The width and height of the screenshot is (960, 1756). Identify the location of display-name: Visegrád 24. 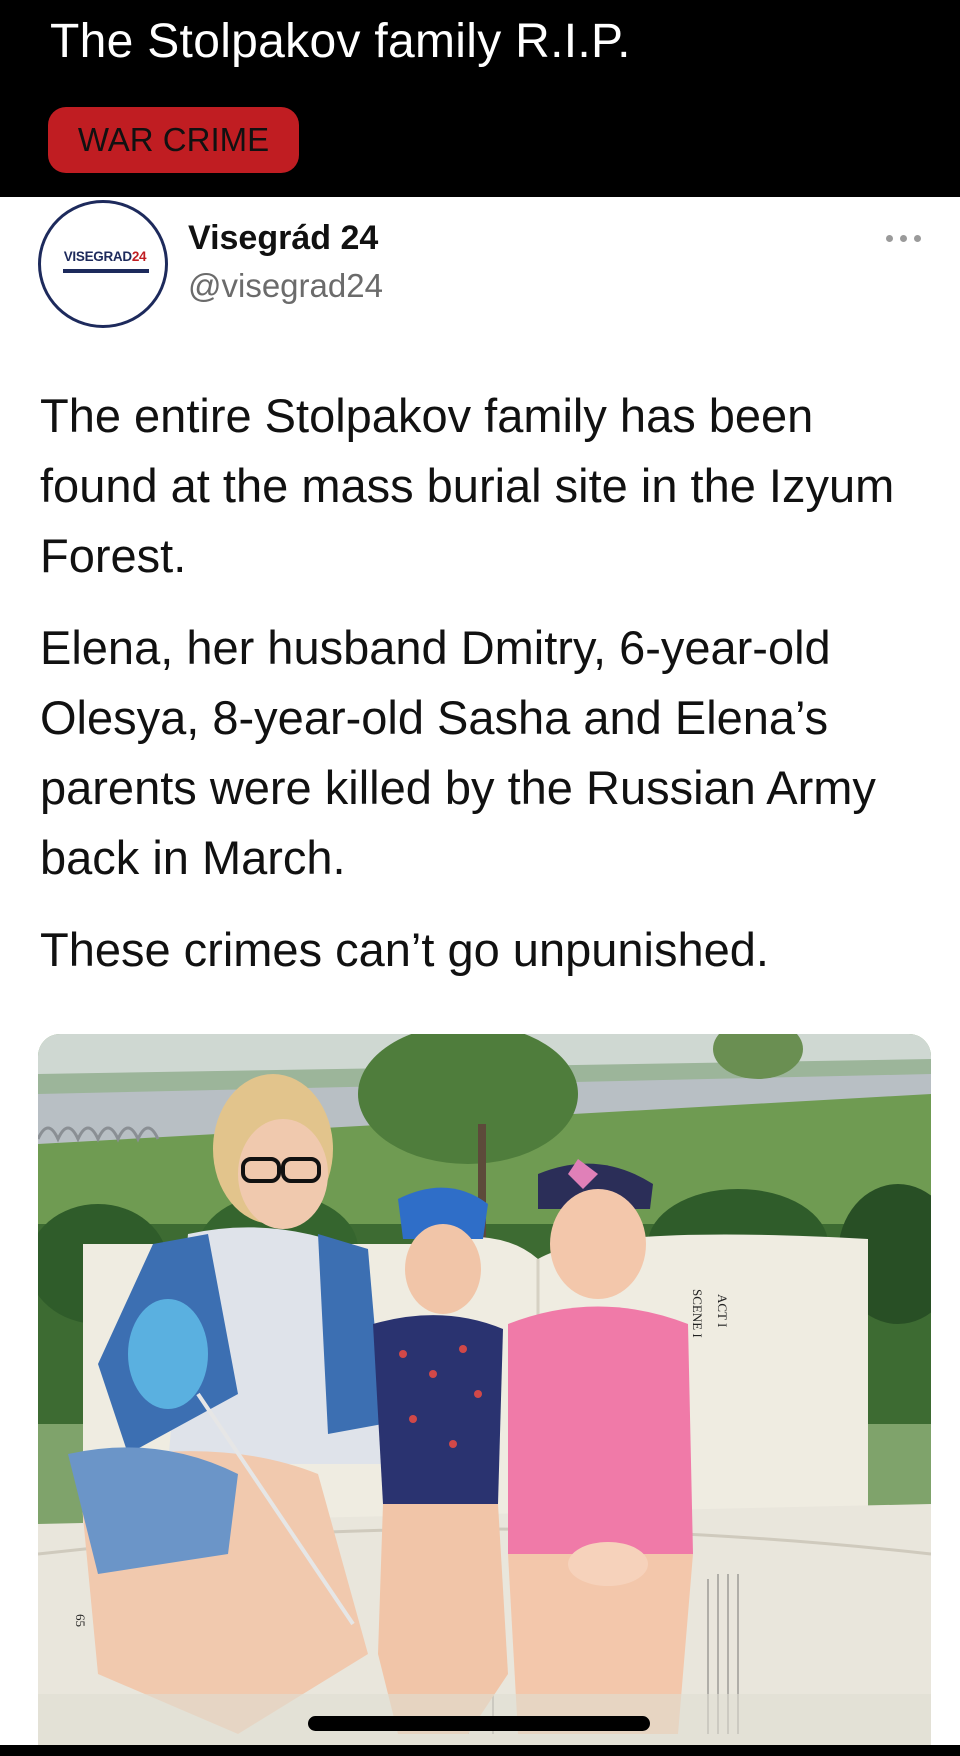
(283, 238).